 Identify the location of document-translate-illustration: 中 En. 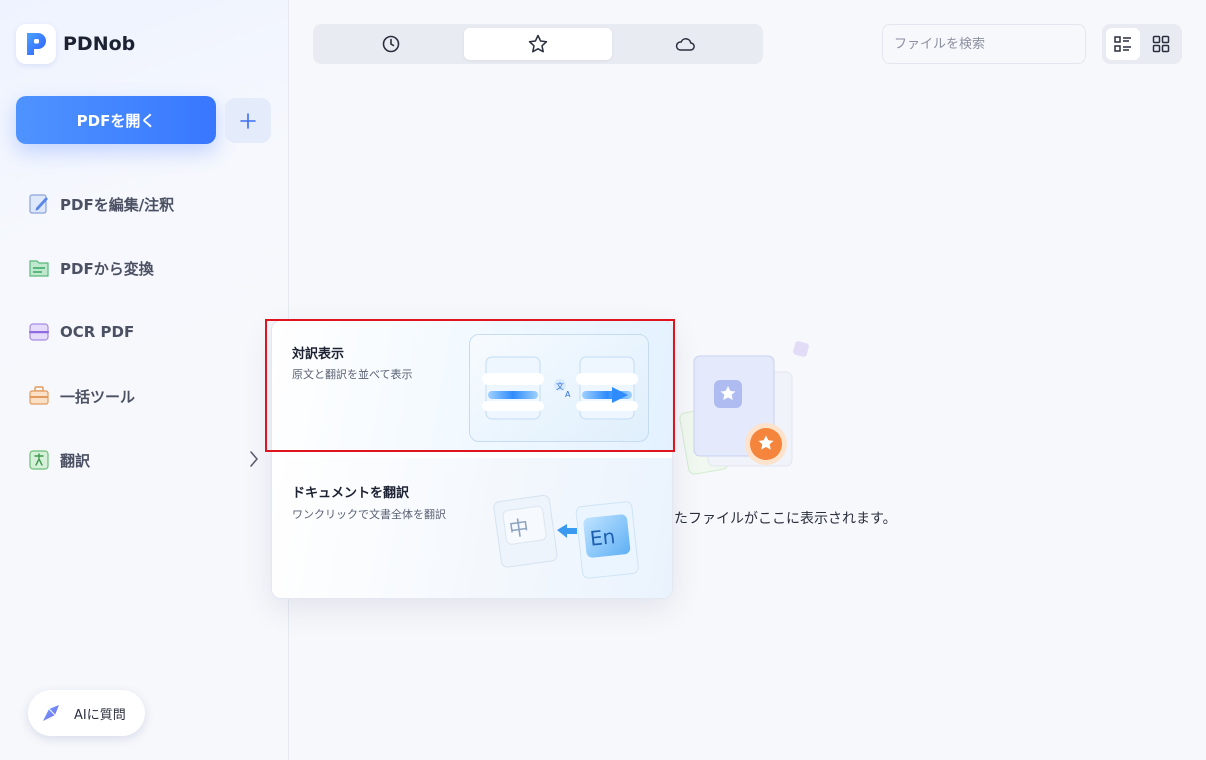
(566, 536).